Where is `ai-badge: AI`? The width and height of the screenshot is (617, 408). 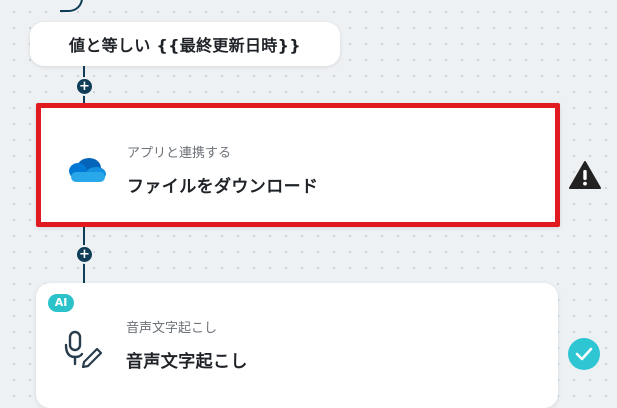
ai-badge: AI is located at coordinates (61, 303).